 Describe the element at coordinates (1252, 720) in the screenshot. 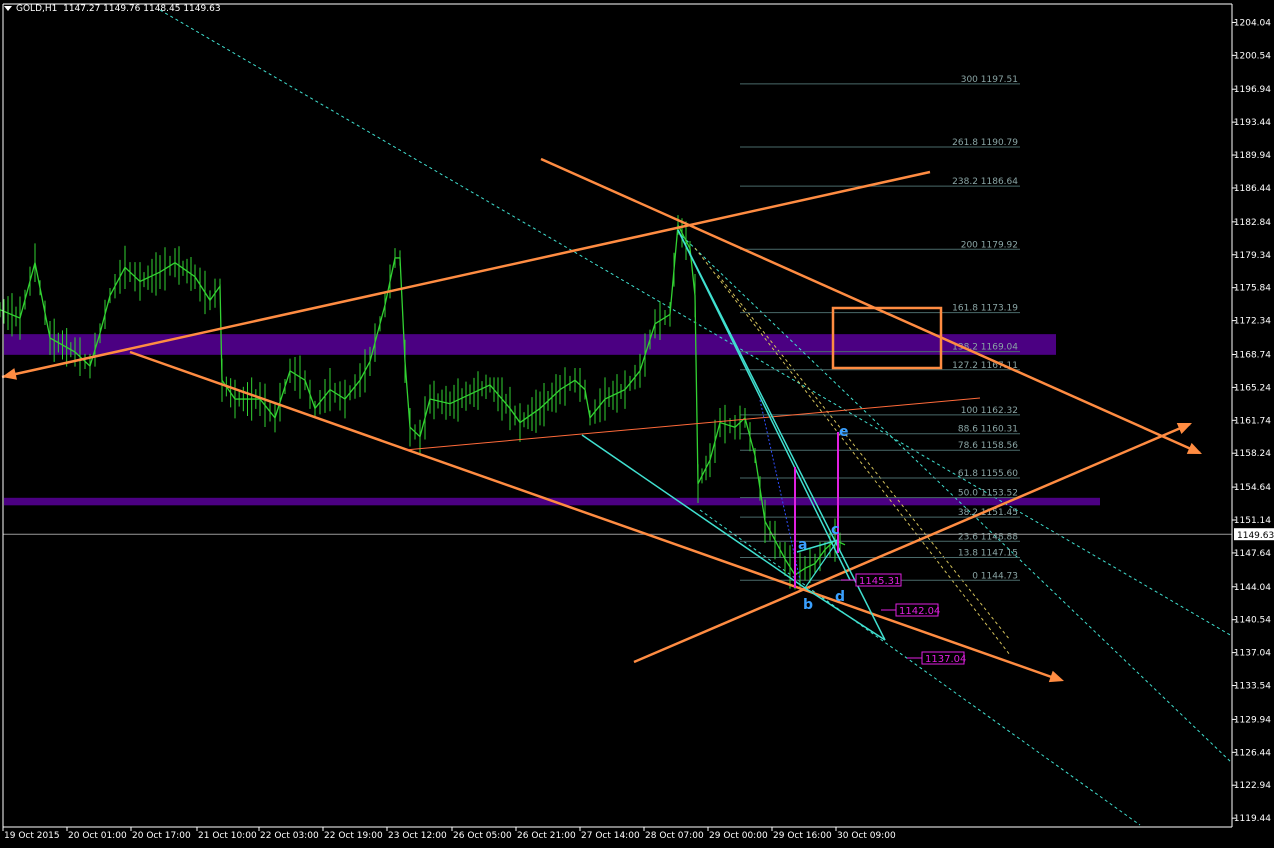

I see `y-tick-label: 1129.94` at that location.